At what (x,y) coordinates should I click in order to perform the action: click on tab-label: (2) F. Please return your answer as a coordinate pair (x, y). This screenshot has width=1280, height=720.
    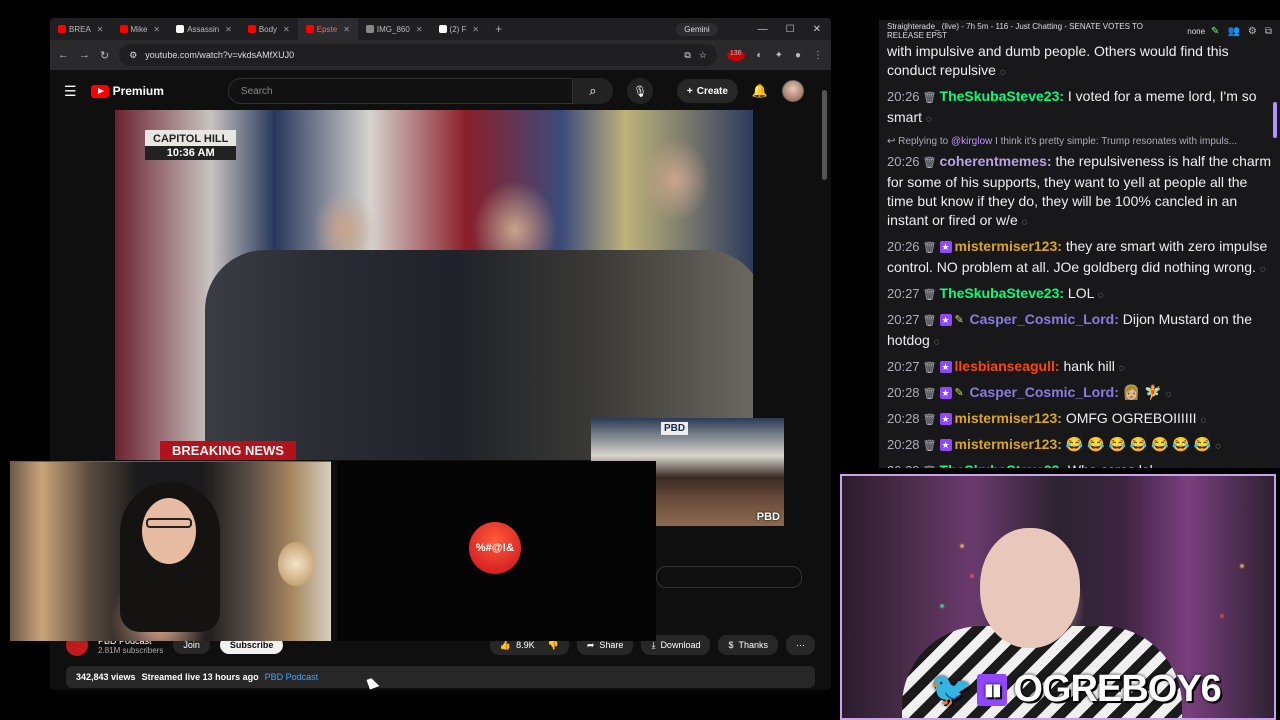
    Looking at the image, I should click on (458, 29).